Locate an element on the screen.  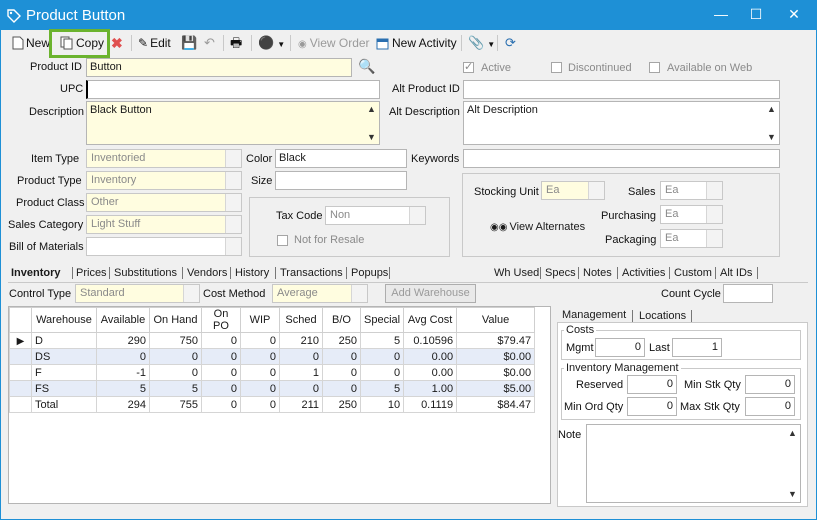
stocking-unit-select: Ea is located at coordinates (573, 190).